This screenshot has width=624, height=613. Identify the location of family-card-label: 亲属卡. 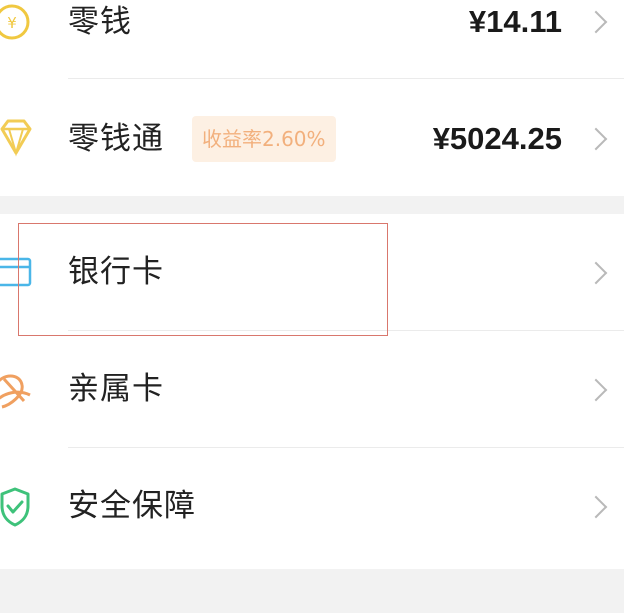
(116, 389).